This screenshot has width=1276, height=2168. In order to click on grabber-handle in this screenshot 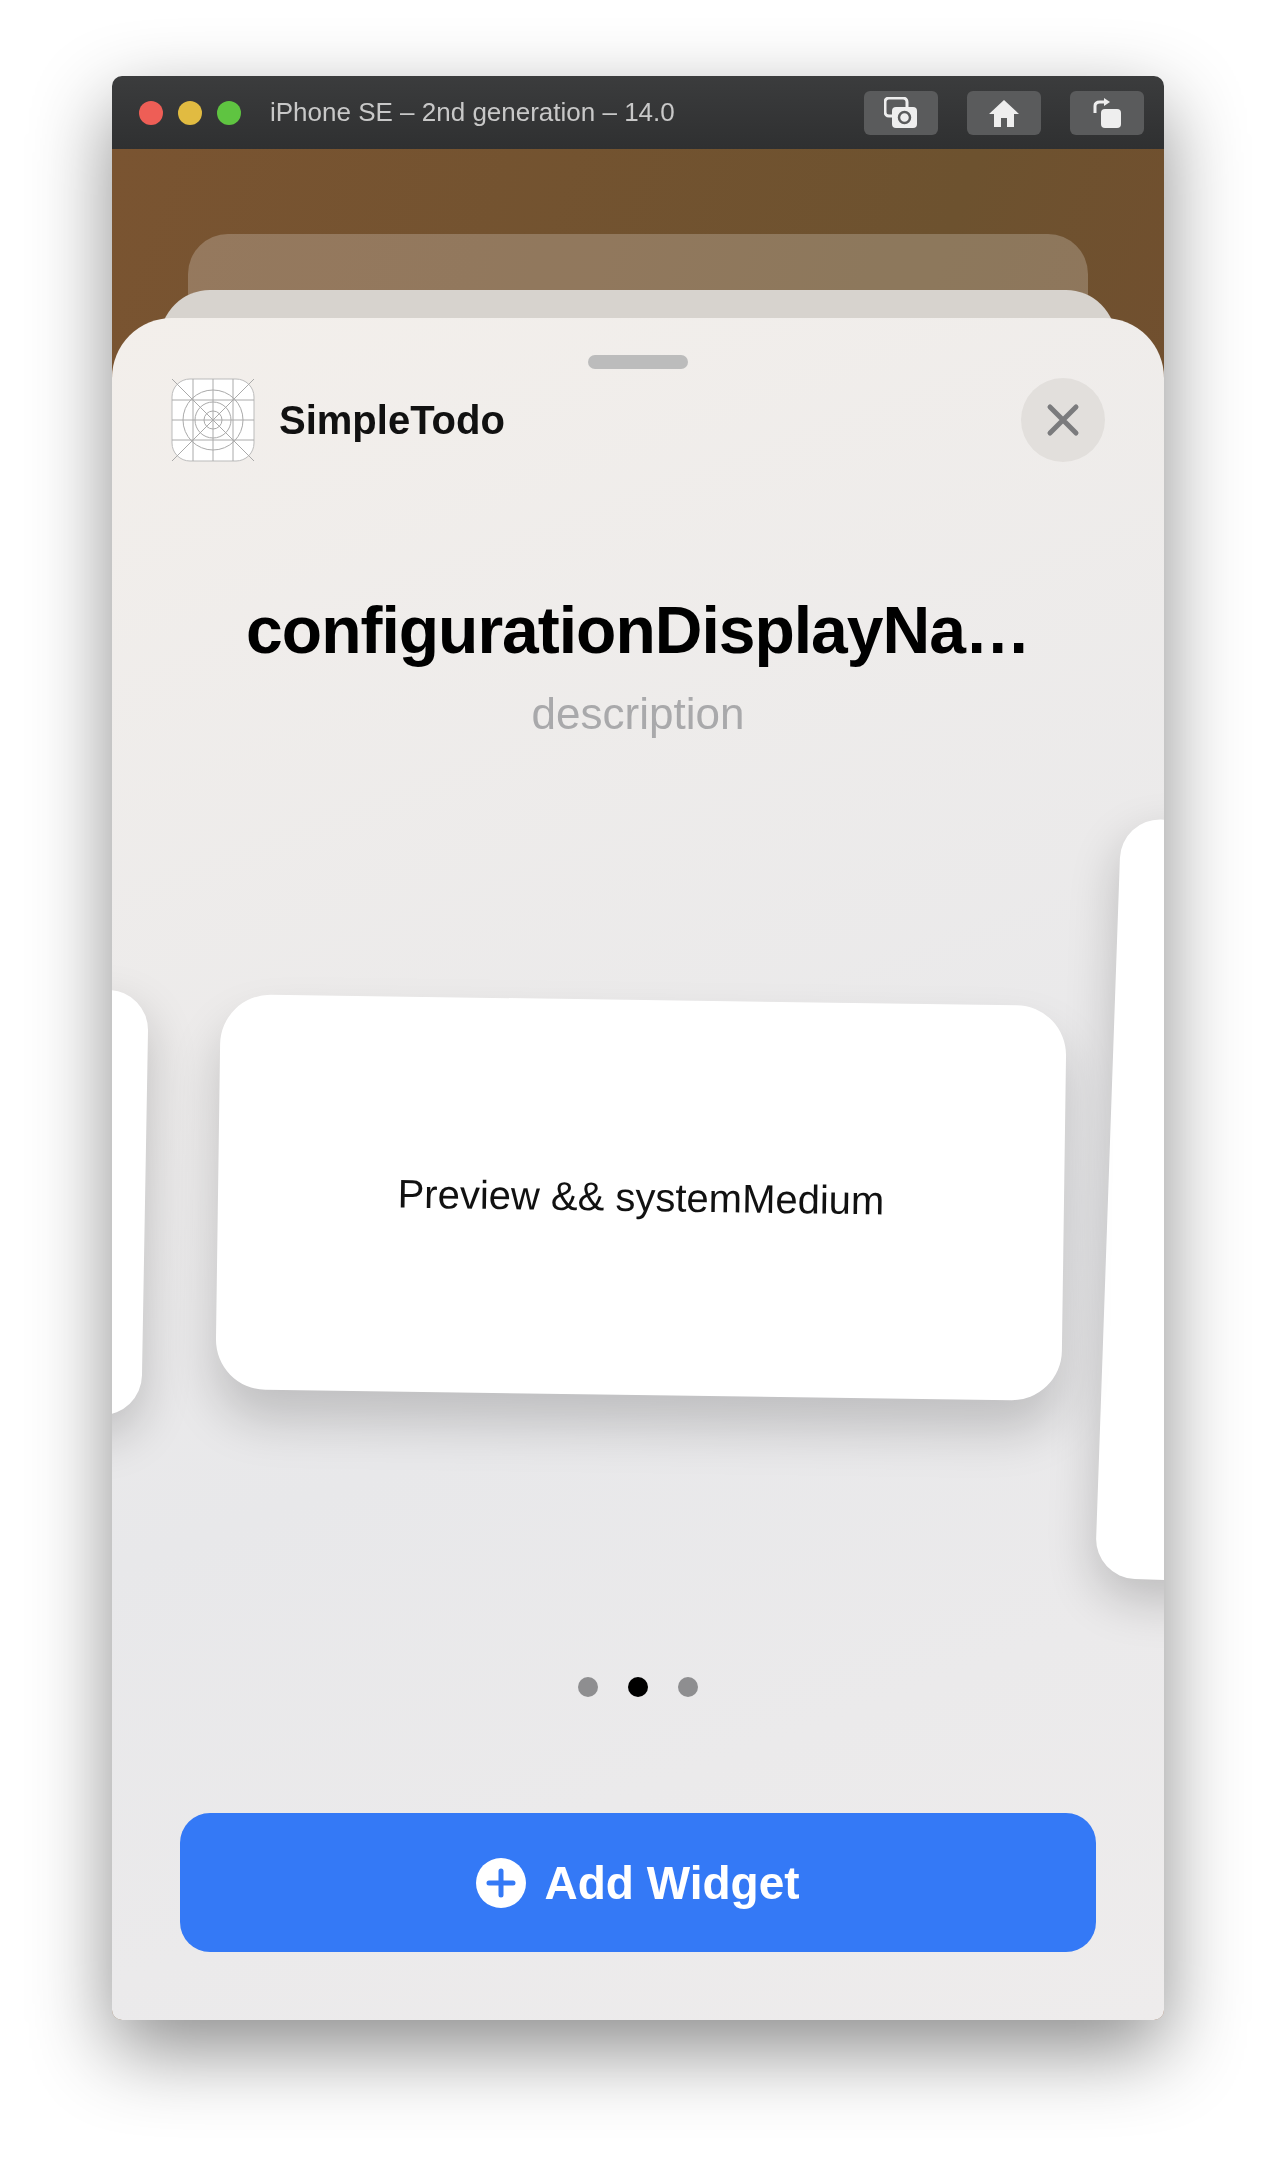, I will do `click(638, 362)`.